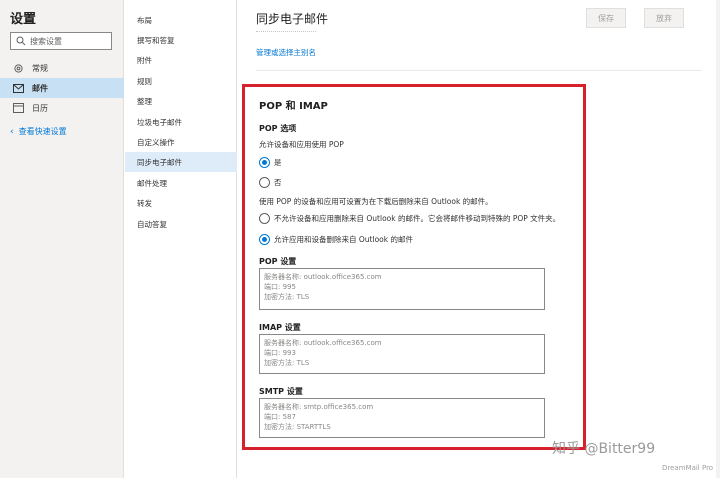 The image size is (720, 478). What do you see at coordinates (62, 88) in the screenshot?
I see `sidebar-item-mail: 邮件` at bounding box center [62, 88].